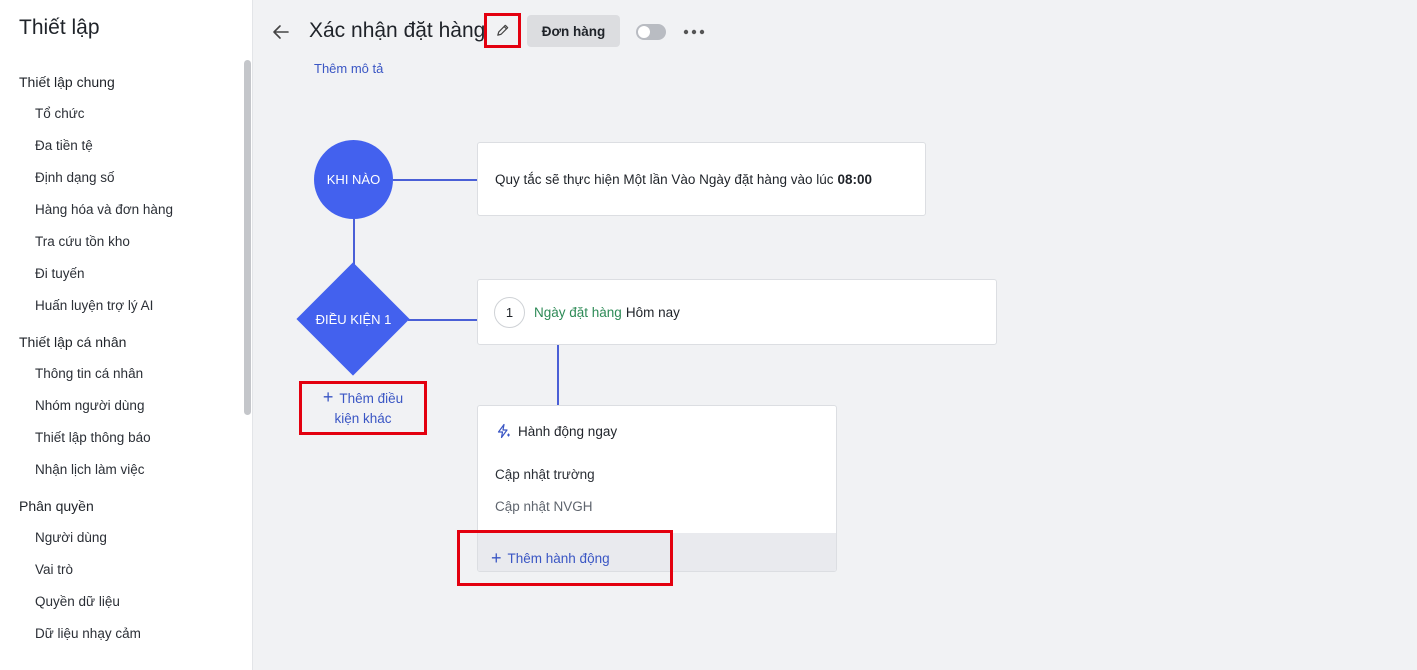 This screenshot has width=1417, height=670. I want to click on lightning-icon, so click(503, 431).